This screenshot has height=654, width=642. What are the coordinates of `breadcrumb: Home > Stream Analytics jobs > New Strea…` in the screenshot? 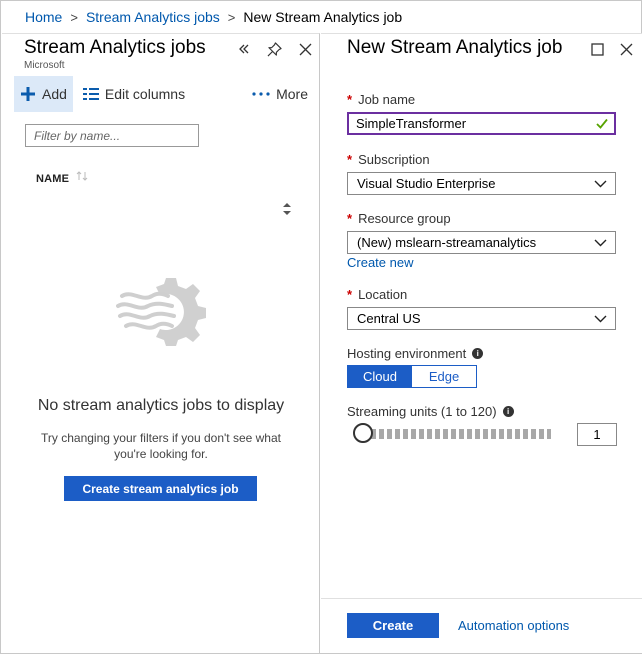 It's located at (321, 17).